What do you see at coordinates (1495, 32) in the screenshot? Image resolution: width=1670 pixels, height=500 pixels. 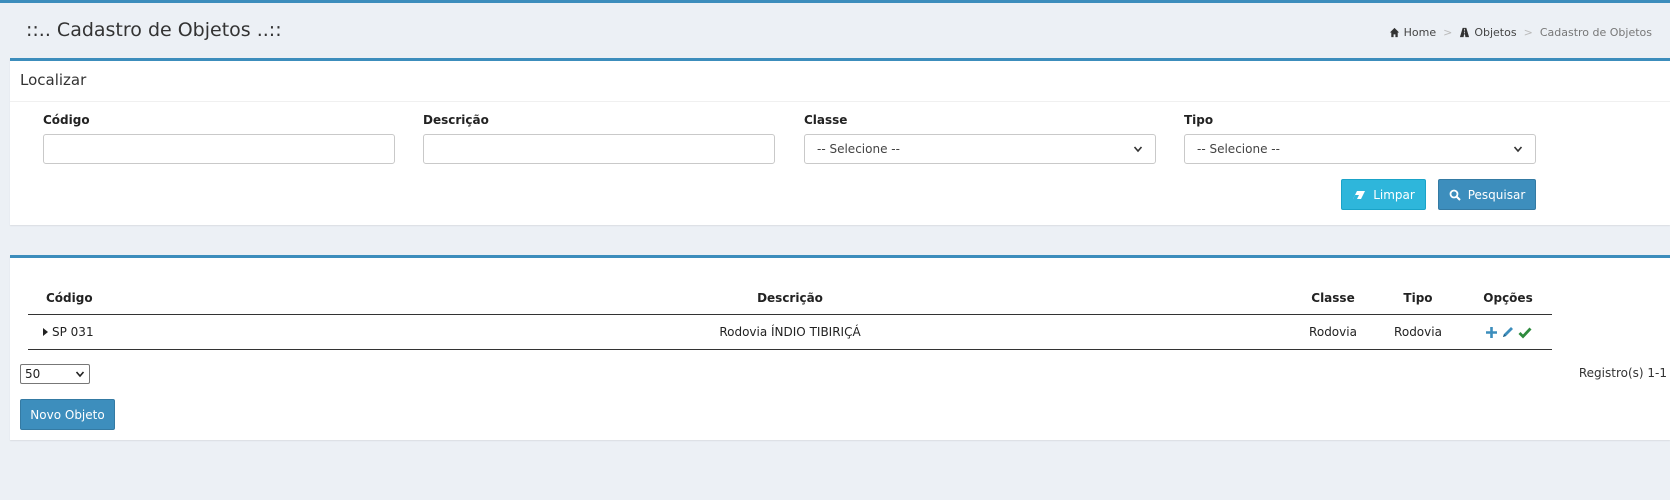 I see `breadcrumb-objetos-label: Objetos` at bounding box center [1495, 32].